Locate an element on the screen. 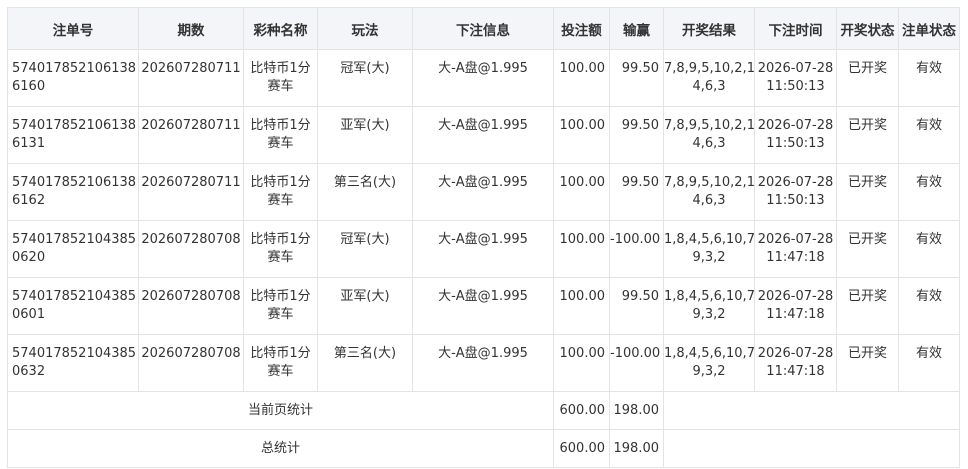 The height and width of the screenshot is (469, 968). total-summary-empty is located at coordinates (811, 448).